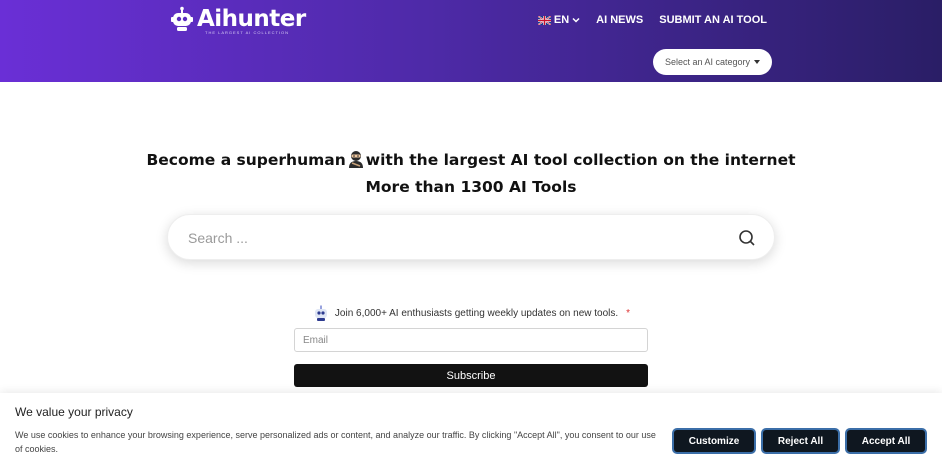 The width and height of the screenshot is (942, 463). Describe the element at coordinates (757, 62) in the screenshot. I see `caret-down-icon` at that location.